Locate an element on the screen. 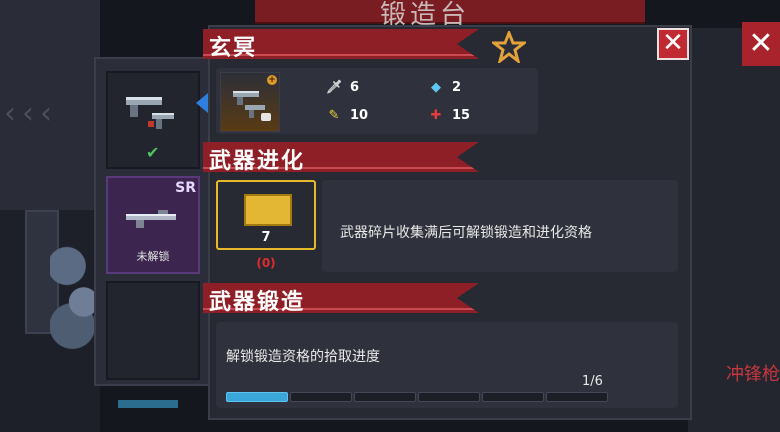 This screenshot has height=432, width=780. fragment-icon is located at coordinates (268, 210).